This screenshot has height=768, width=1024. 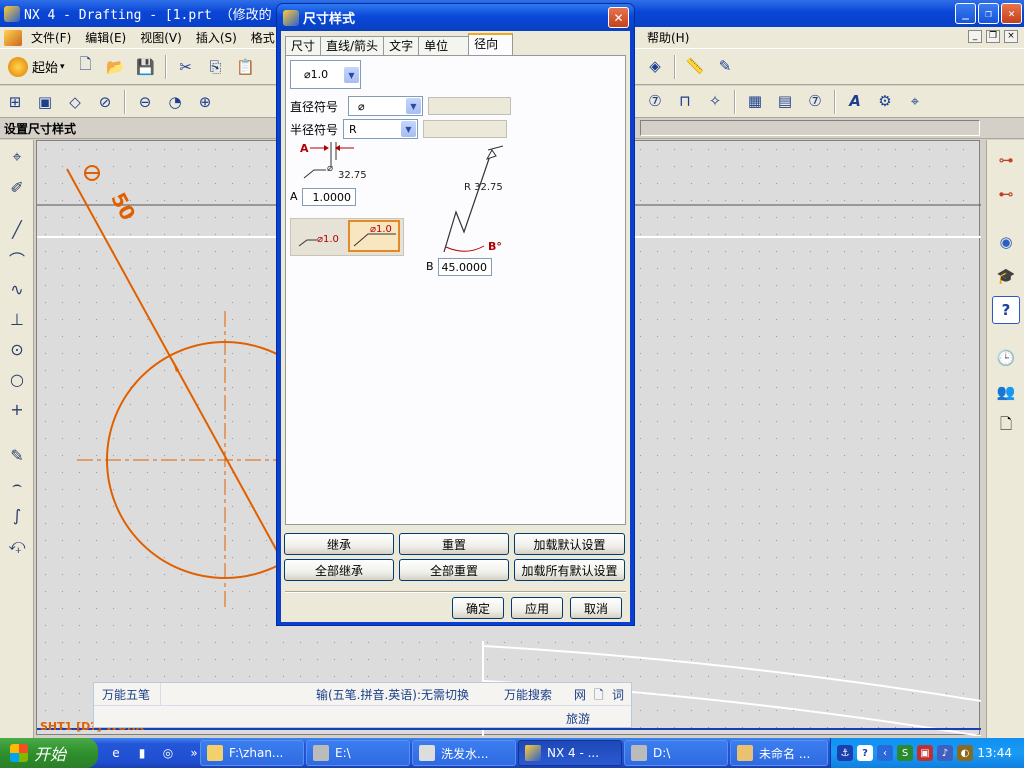 What do you see at coordinates (175, 102) in the screenshot?
I see `radius-dim-icon: ◔` at bounding box center [175, 102].